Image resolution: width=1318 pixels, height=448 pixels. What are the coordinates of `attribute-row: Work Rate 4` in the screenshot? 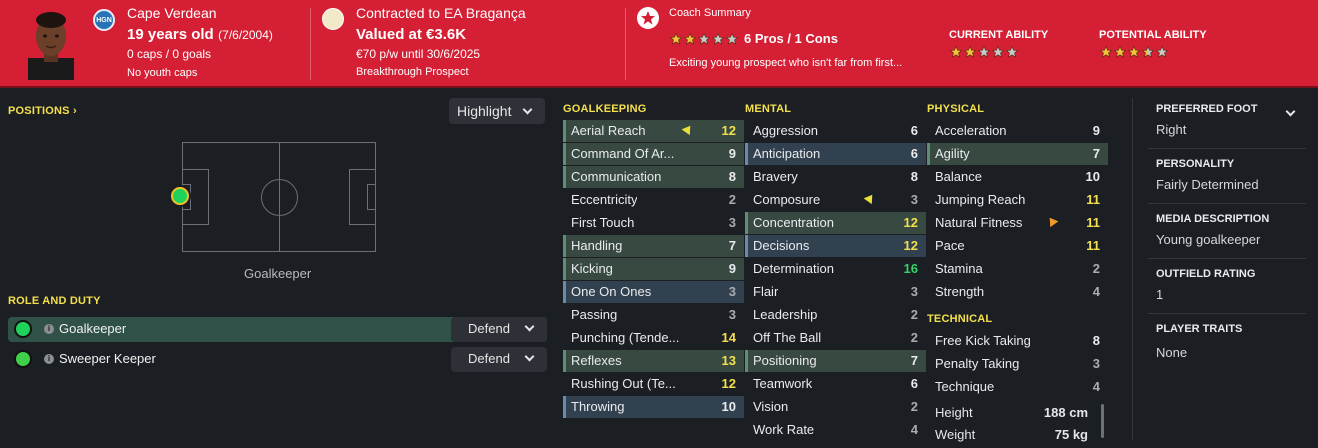 It's located at (835, 430).